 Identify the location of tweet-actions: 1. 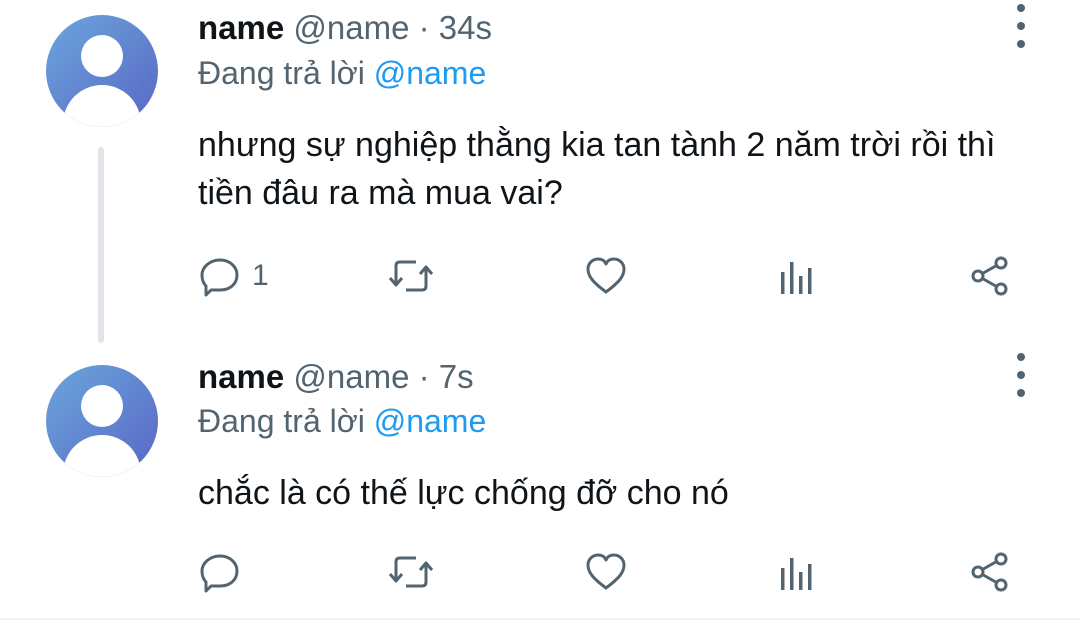
(608, 276).